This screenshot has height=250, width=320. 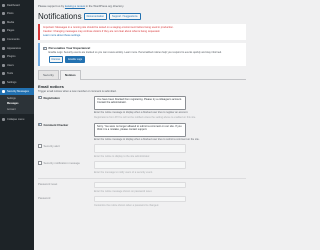 I want to click on sidebar-item-comments: Comments, so click(x=17, y=39).